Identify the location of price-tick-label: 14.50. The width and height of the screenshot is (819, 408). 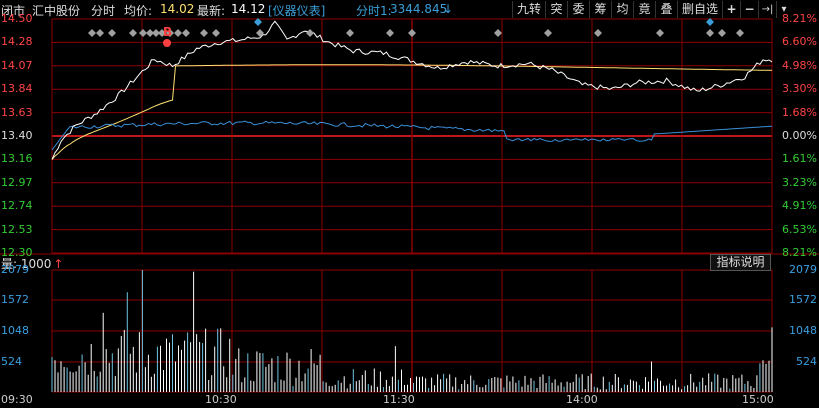
(17, 18).